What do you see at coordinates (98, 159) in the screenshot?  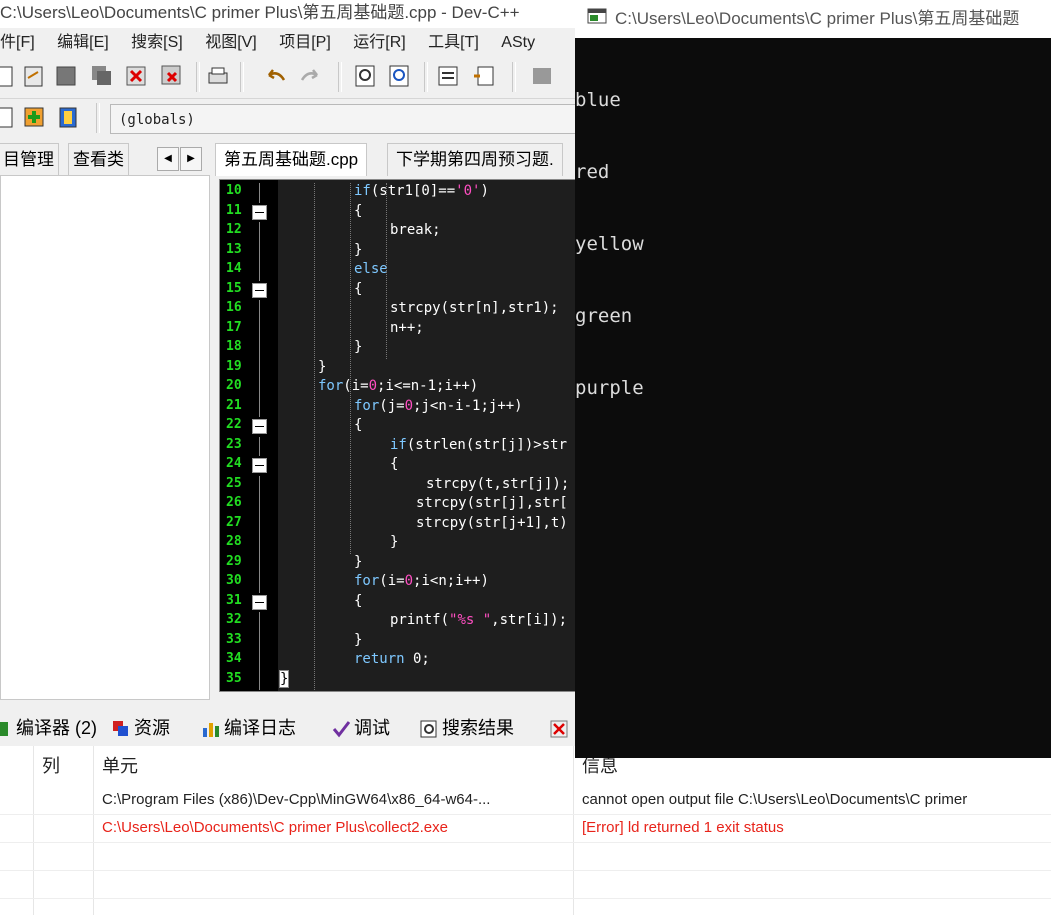 I see `tab-class-browser: 查看类` at bounding box center [98, 159].